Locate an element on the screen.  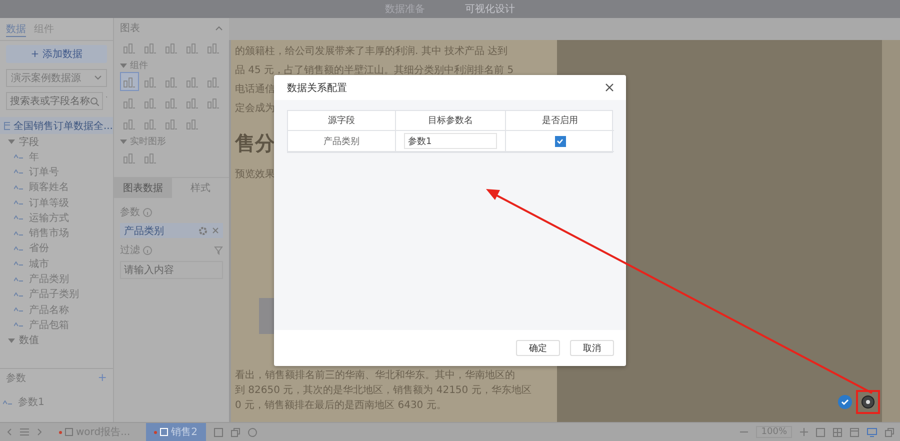
paragraph-line: 到 82650 元，其次的是华北地区，销售额为 42150 元，华东地区 is located at coordinates (383, 391).